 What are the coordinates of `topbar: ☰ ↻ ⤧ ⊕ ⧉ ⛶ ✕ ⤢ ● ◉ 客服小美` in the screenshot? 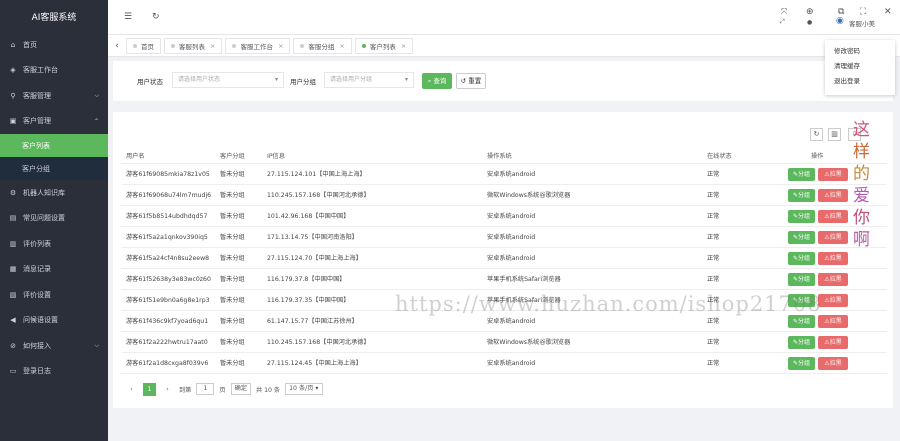 It's located at (504, 17).